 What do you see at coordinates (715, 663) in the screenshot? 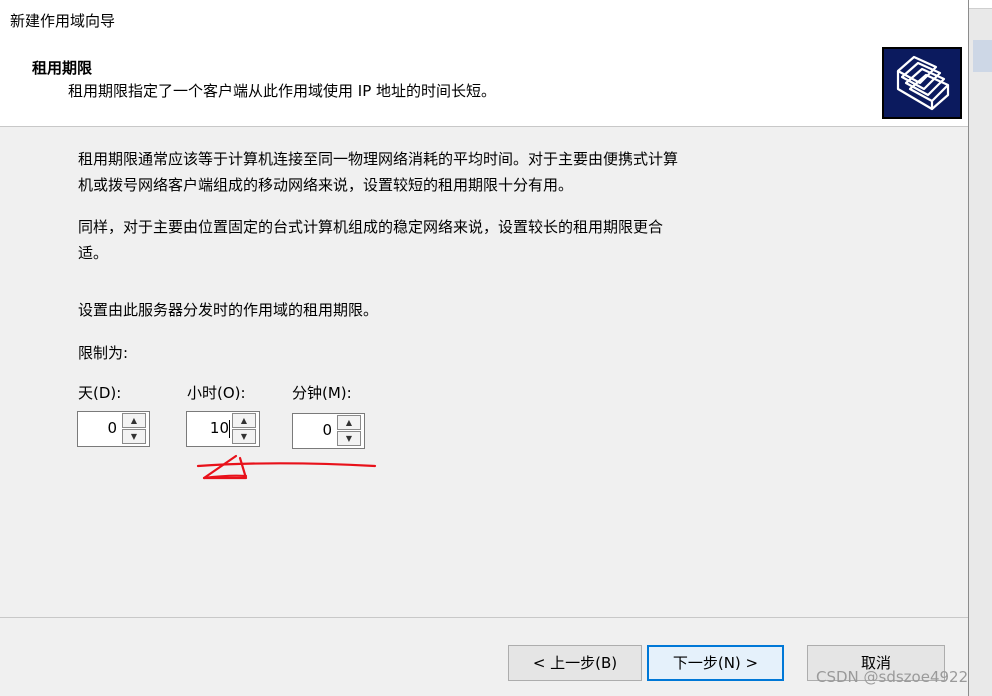
I see `next-button: 下一步(N) >` at bounding box center [715, 663].